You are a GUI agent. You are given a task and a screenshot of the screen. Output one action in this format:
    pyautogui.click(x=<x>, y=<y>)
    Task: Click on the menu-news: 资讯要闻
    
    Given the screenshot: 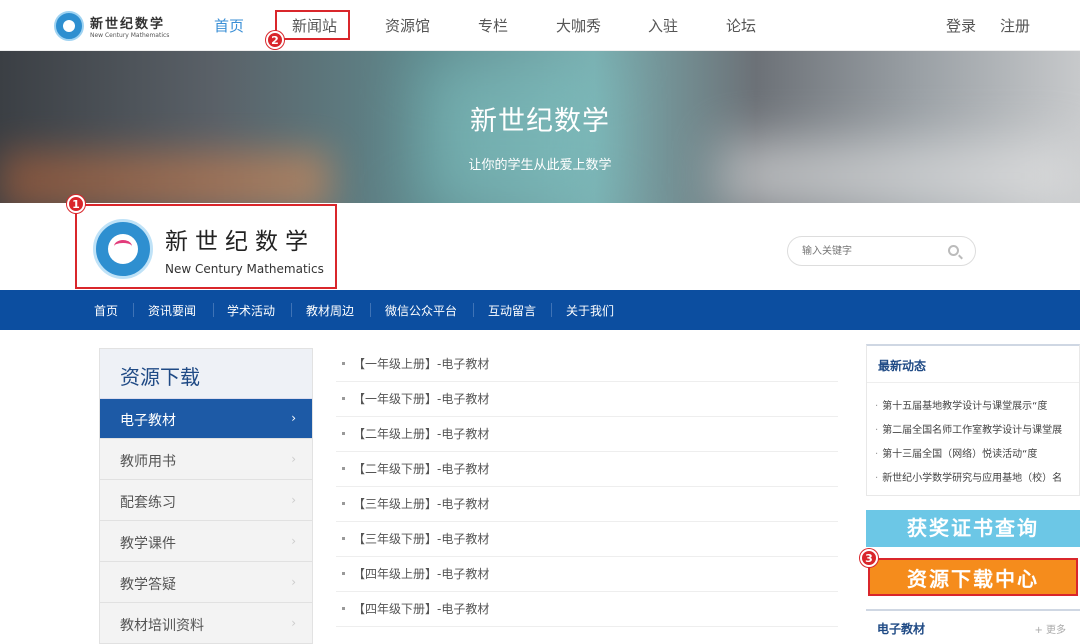 What is the action you would take?
    pyautogui.click(x=172, y=310)
    